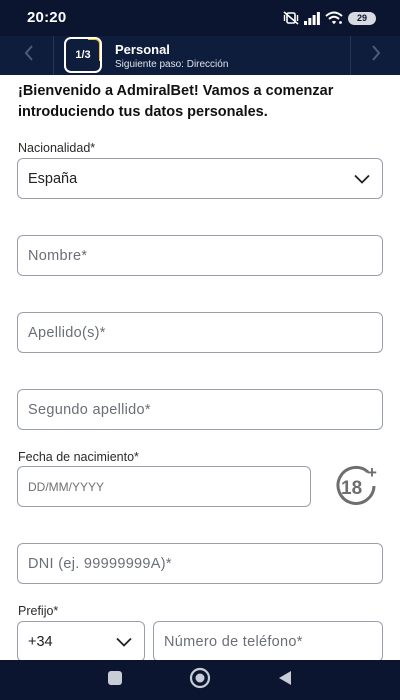 The height and width of the screenshot is (700, 400). I want to click on recents-button, so click(115, 680).